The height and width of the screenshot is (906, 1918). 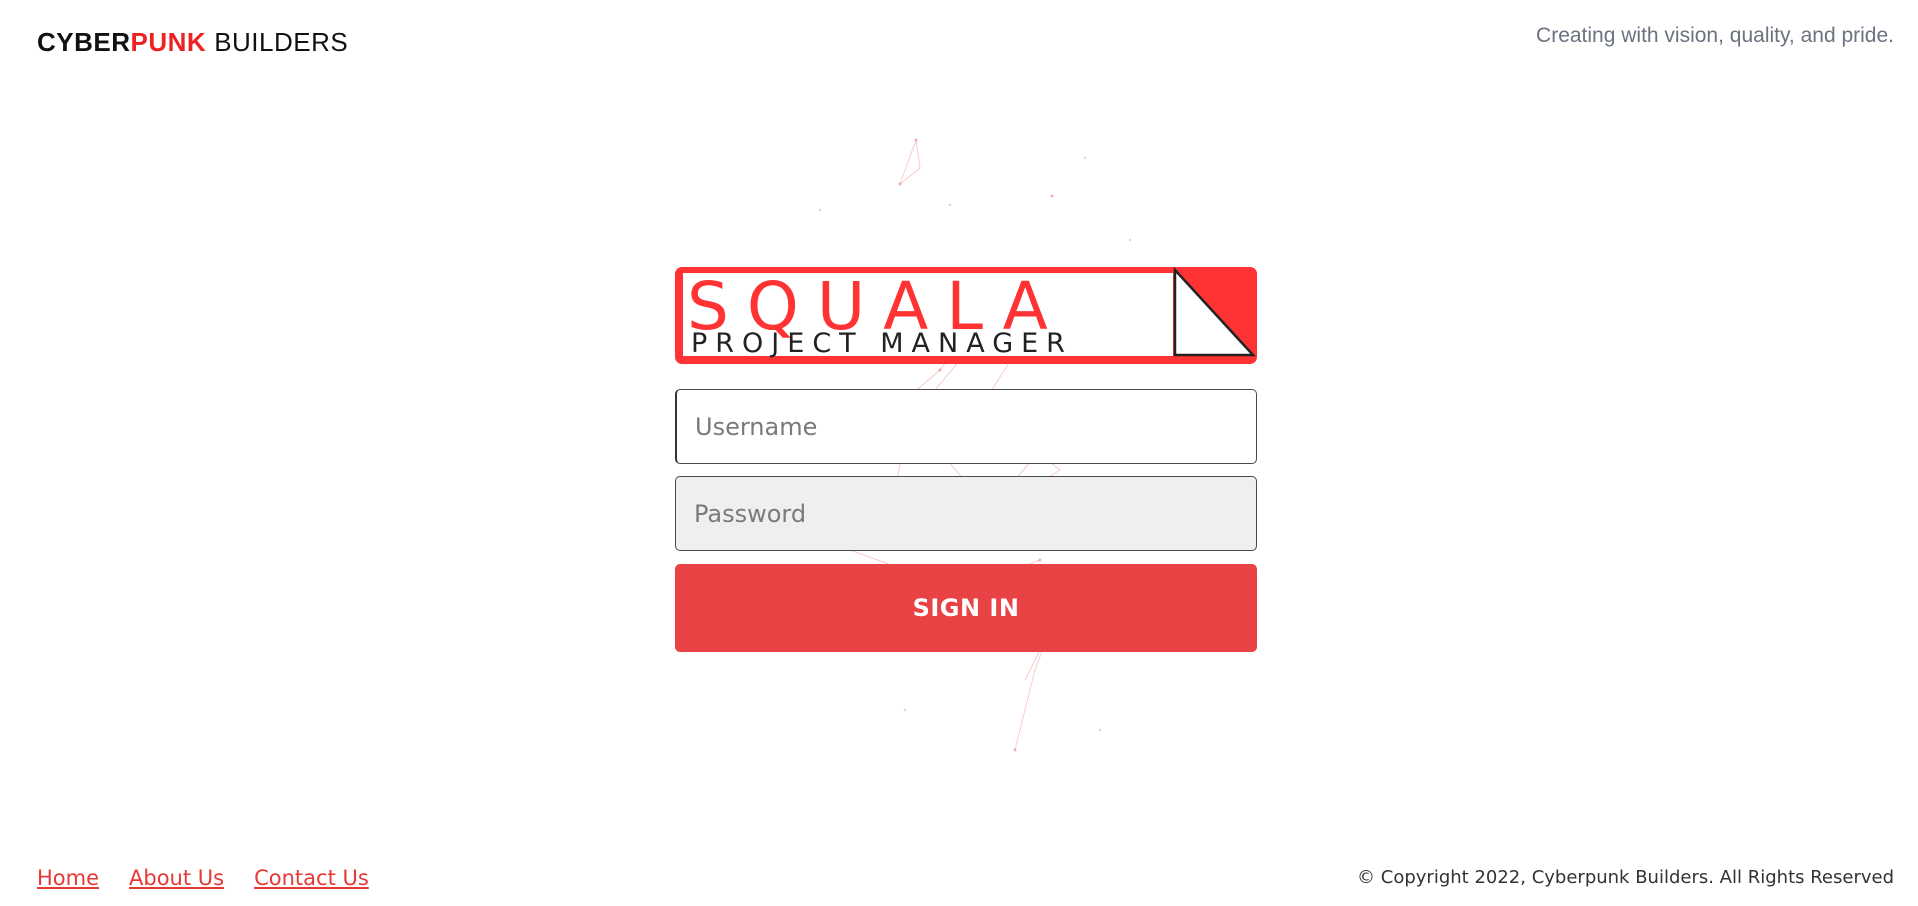 I want to click on logo-subtitle: PROJECT MANAGER, so click(x=882, y=343).